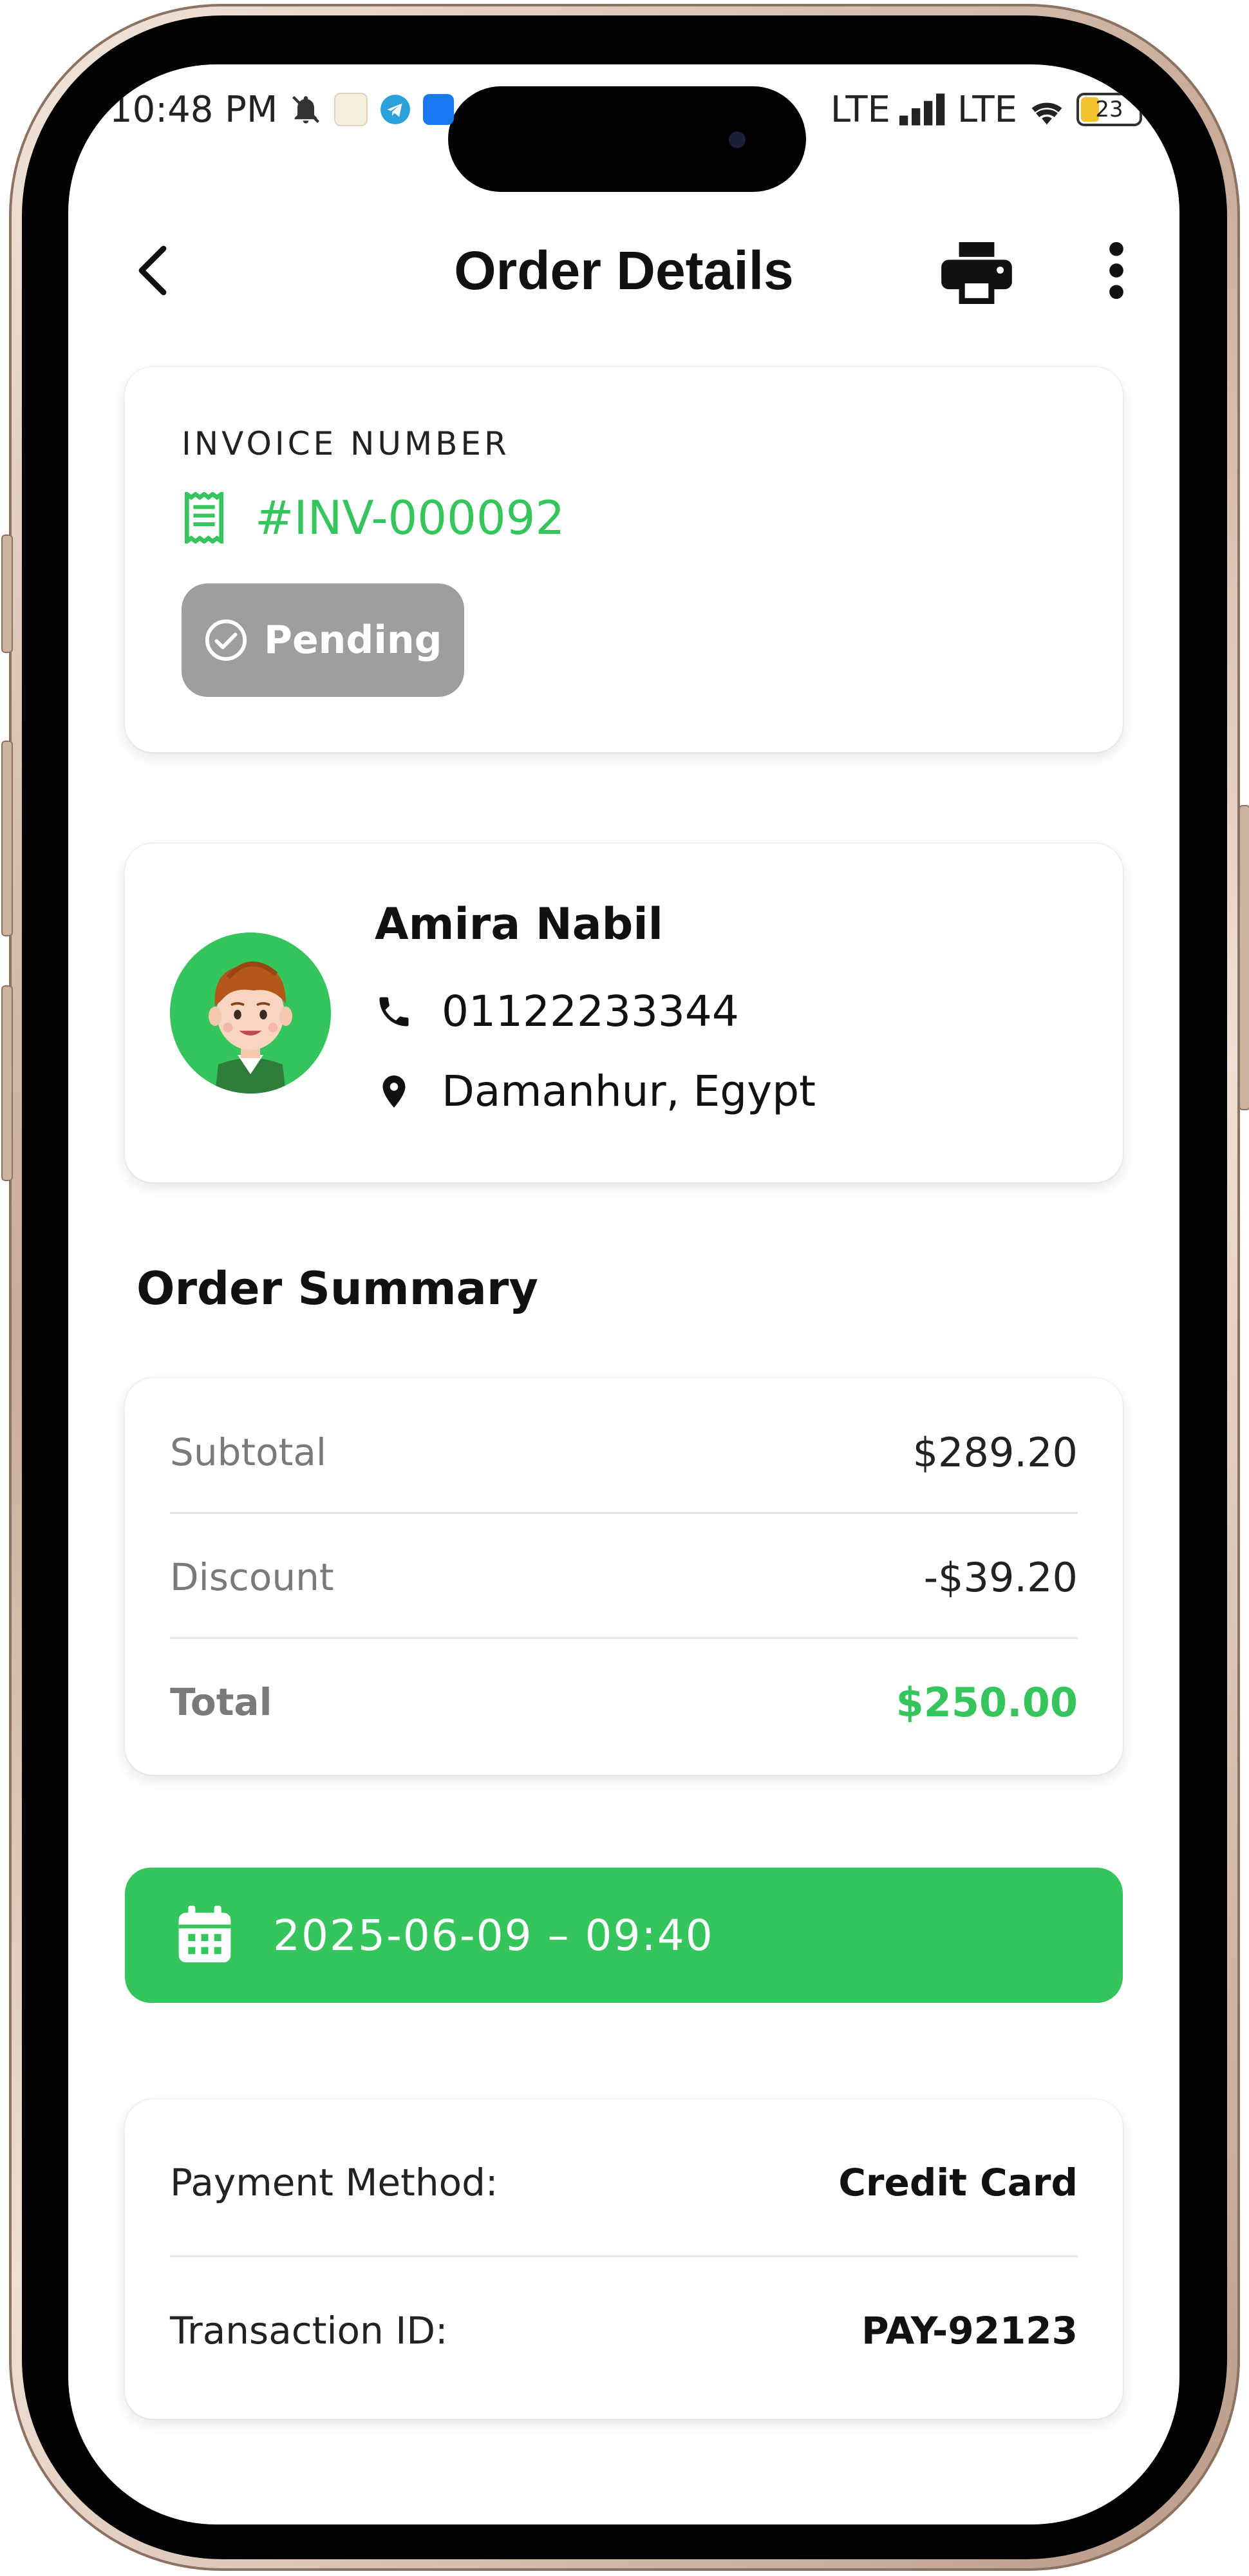 The image size is (1249, 2576). I want to click on status-bar-left: 10:48 PM, so click(282, 109).